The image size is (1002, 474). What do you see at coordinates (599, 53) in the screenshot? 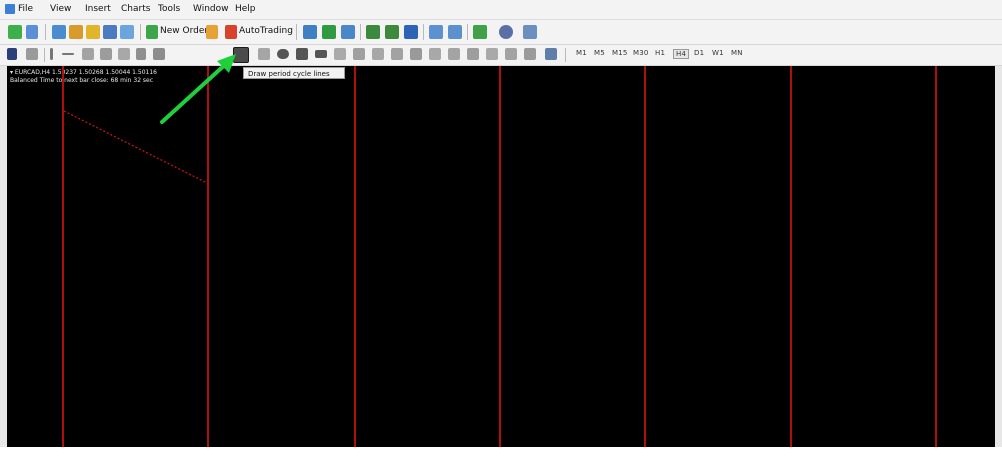
I see `timeframe-m5: M5` at bounding box center [599, 53].